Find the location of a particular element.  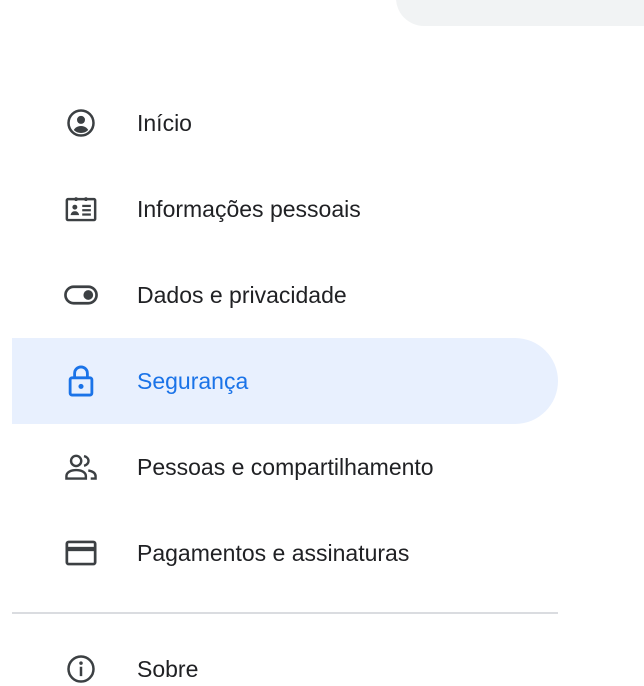

info-icon is located at coordinates (81, 667).